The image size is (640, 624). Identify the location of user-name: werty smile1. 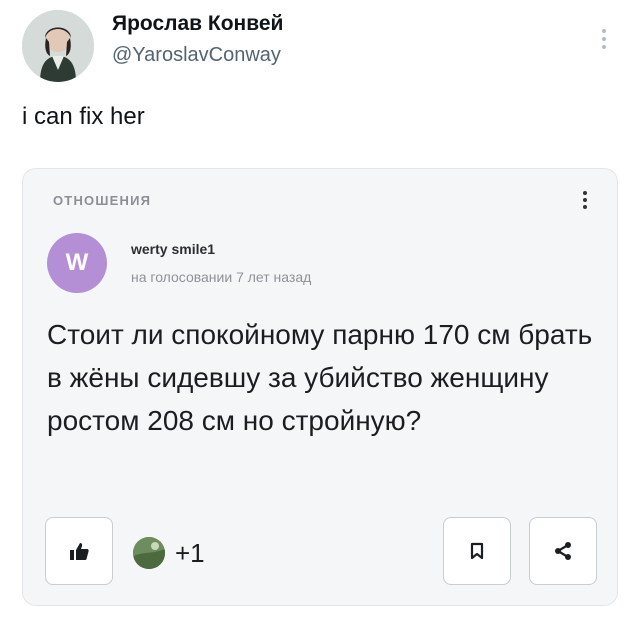
(173, 249).